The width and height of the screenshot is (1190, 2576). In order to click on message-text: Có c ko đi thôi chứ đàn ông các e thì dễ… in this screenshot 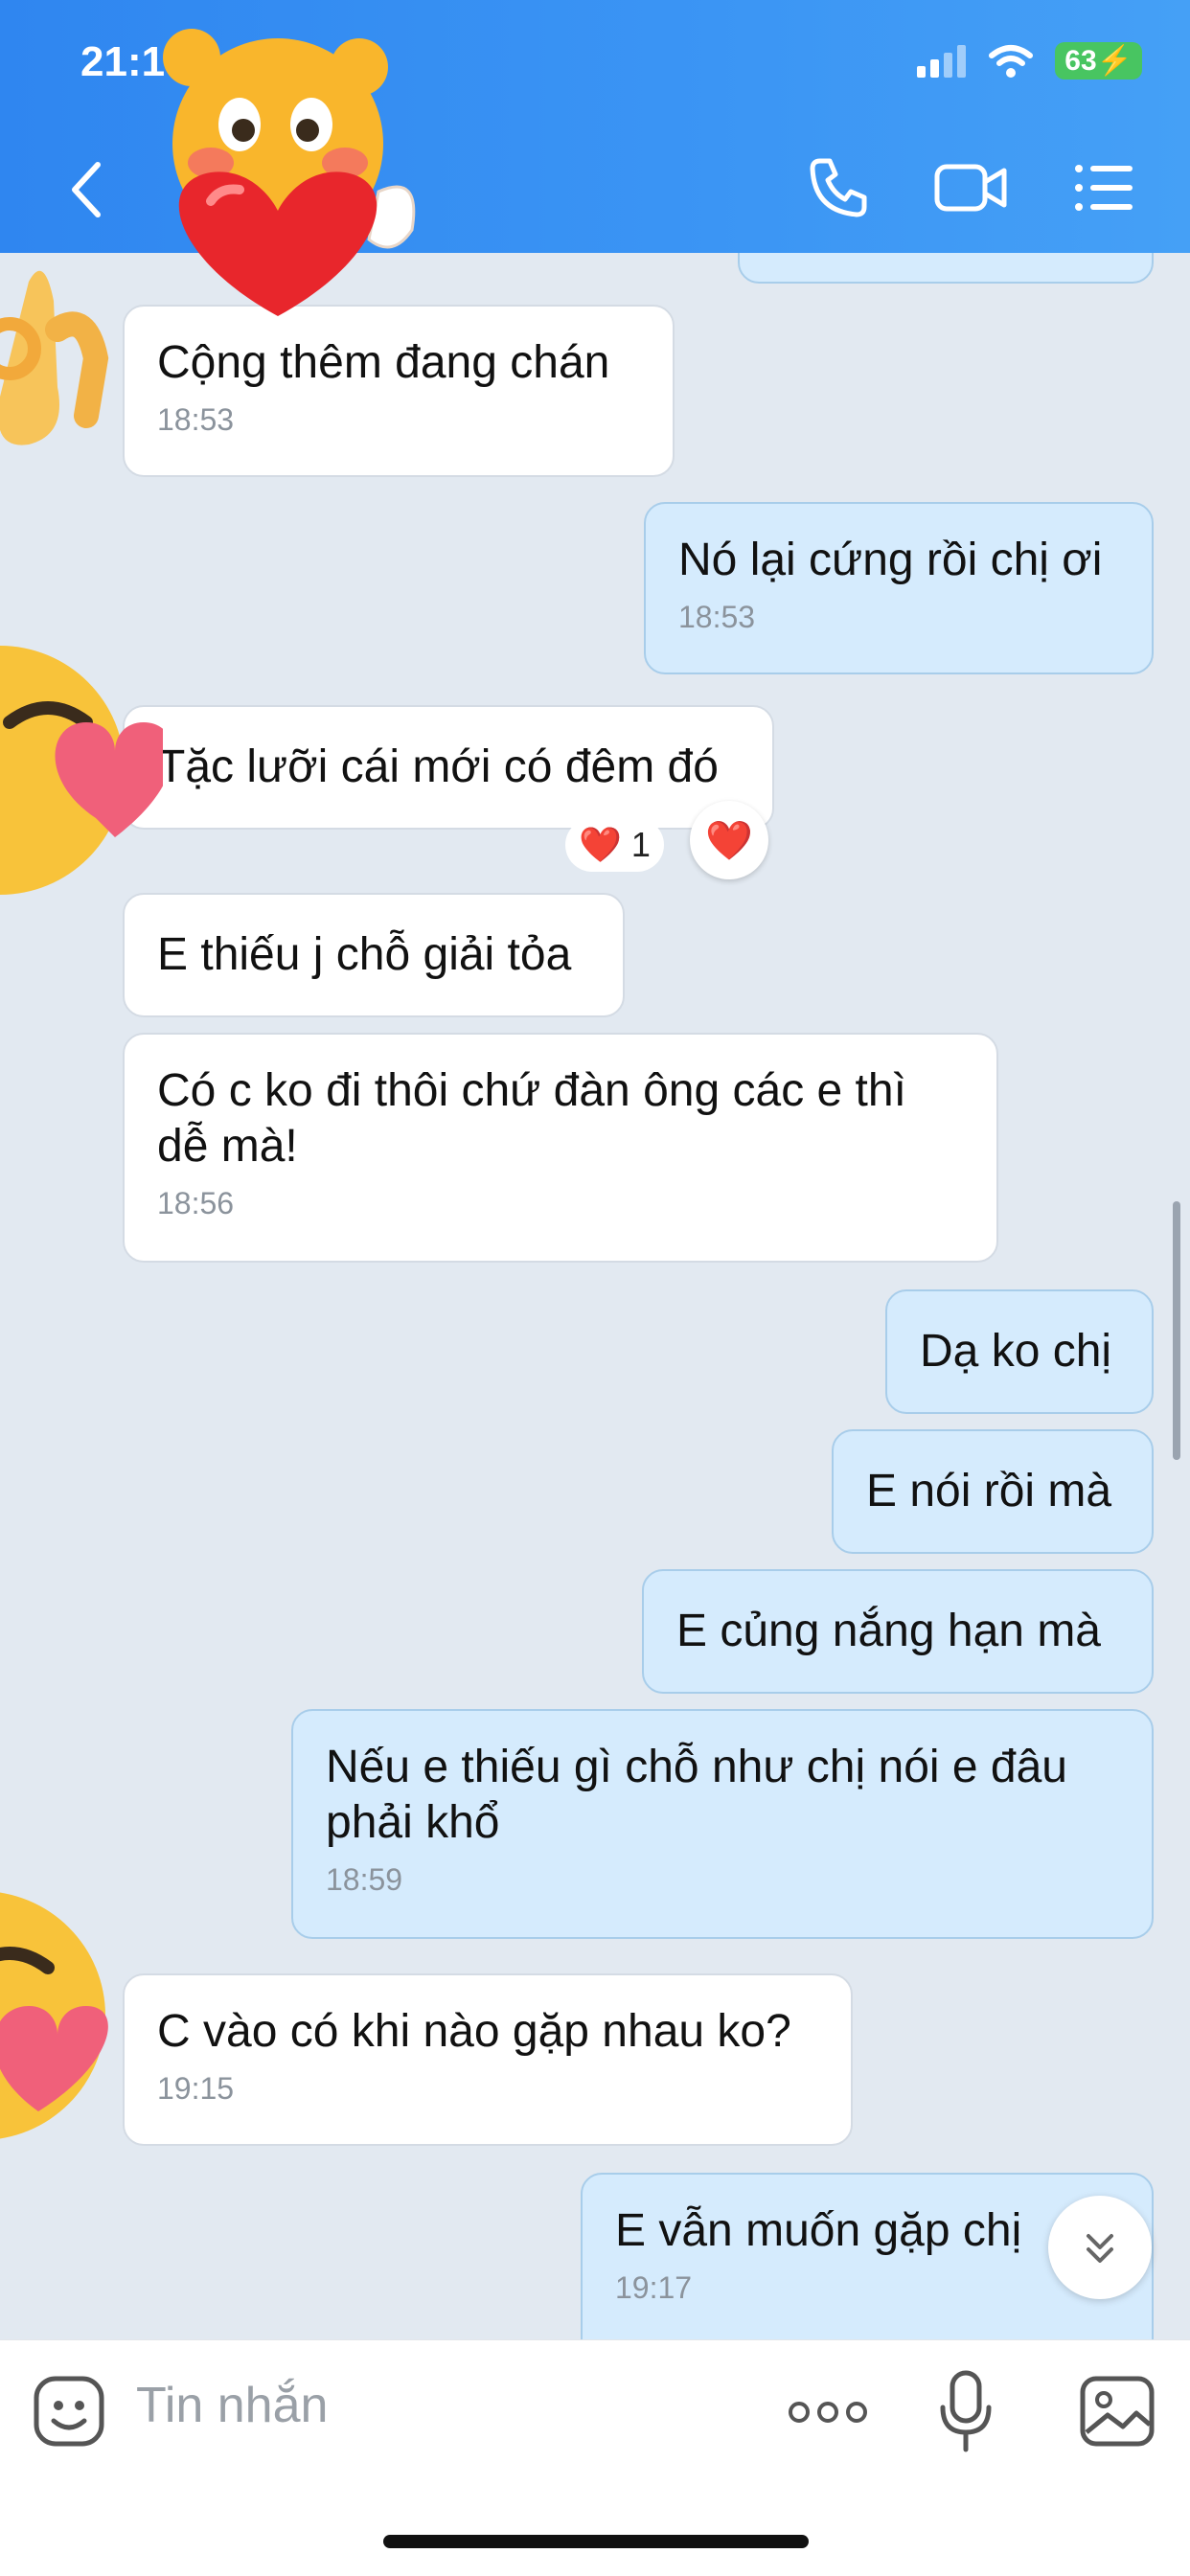, I will do `click(531, 1118)`.